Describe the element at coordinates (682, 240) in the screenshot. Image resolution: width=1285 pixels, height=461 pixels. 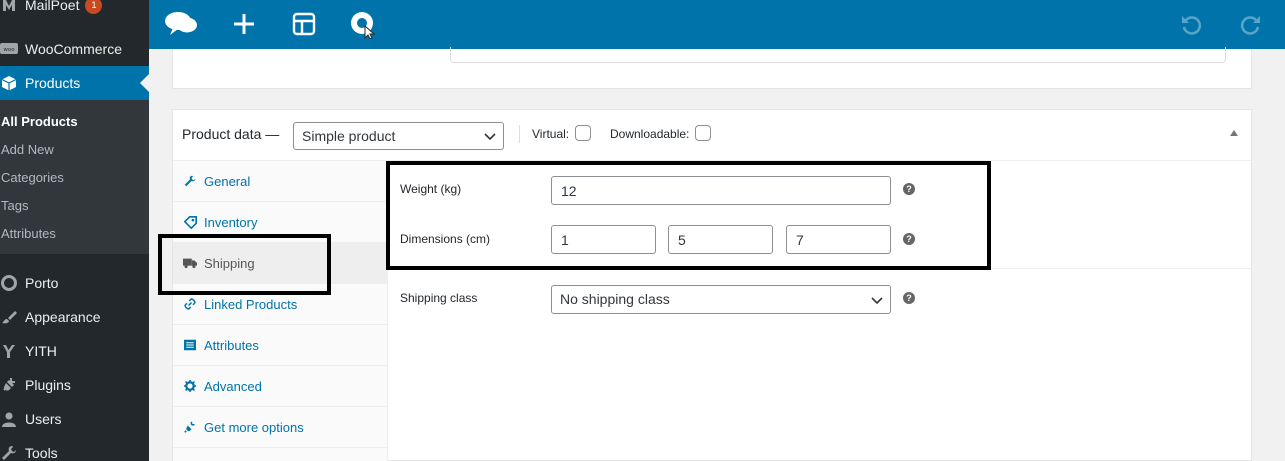
I see `width-value: 5` at that location.